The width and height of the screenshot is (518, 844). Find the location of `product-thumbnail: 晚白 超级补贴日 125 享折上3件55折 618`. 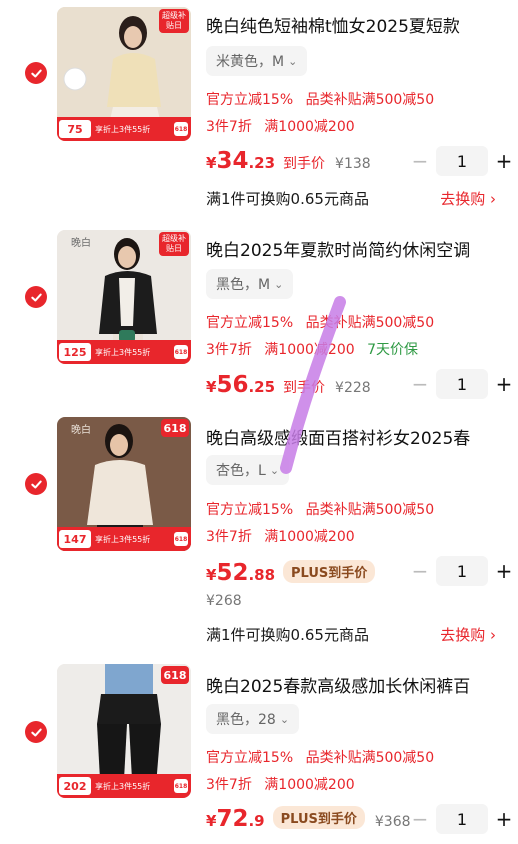

product-thumbnail: 晚白 超级补贴日 125 享折上3件55折 618 is located at coordinates (124, 297).